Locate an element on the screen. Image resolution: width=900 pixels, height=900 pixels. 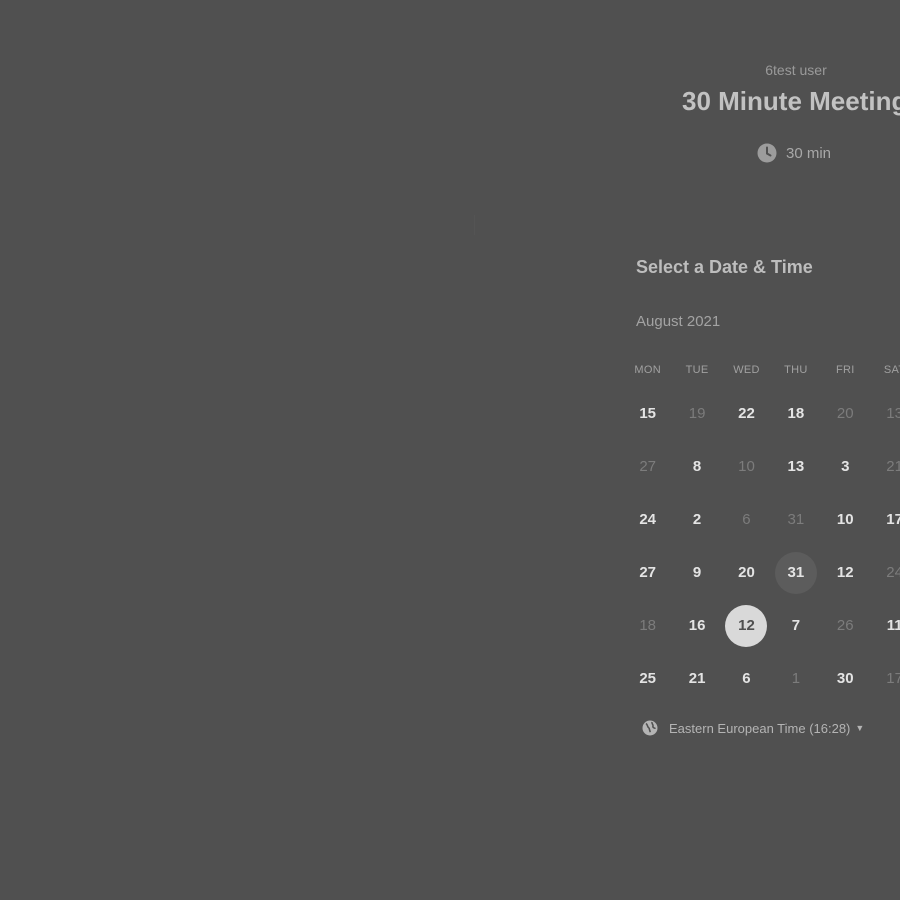
calendar-day: 7 is located at coordinates (795, 626).